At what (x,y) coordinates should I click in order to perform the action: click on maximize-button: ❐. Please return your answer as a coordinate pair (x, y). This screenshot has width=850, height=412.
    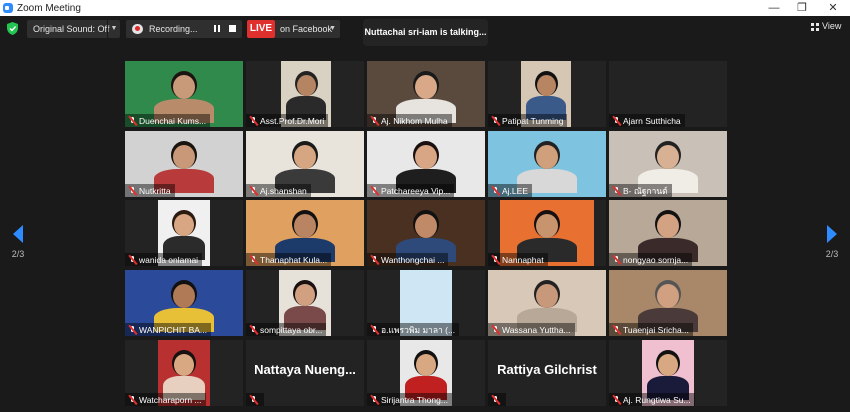
    Looking at the image, I should click on (802, 8).